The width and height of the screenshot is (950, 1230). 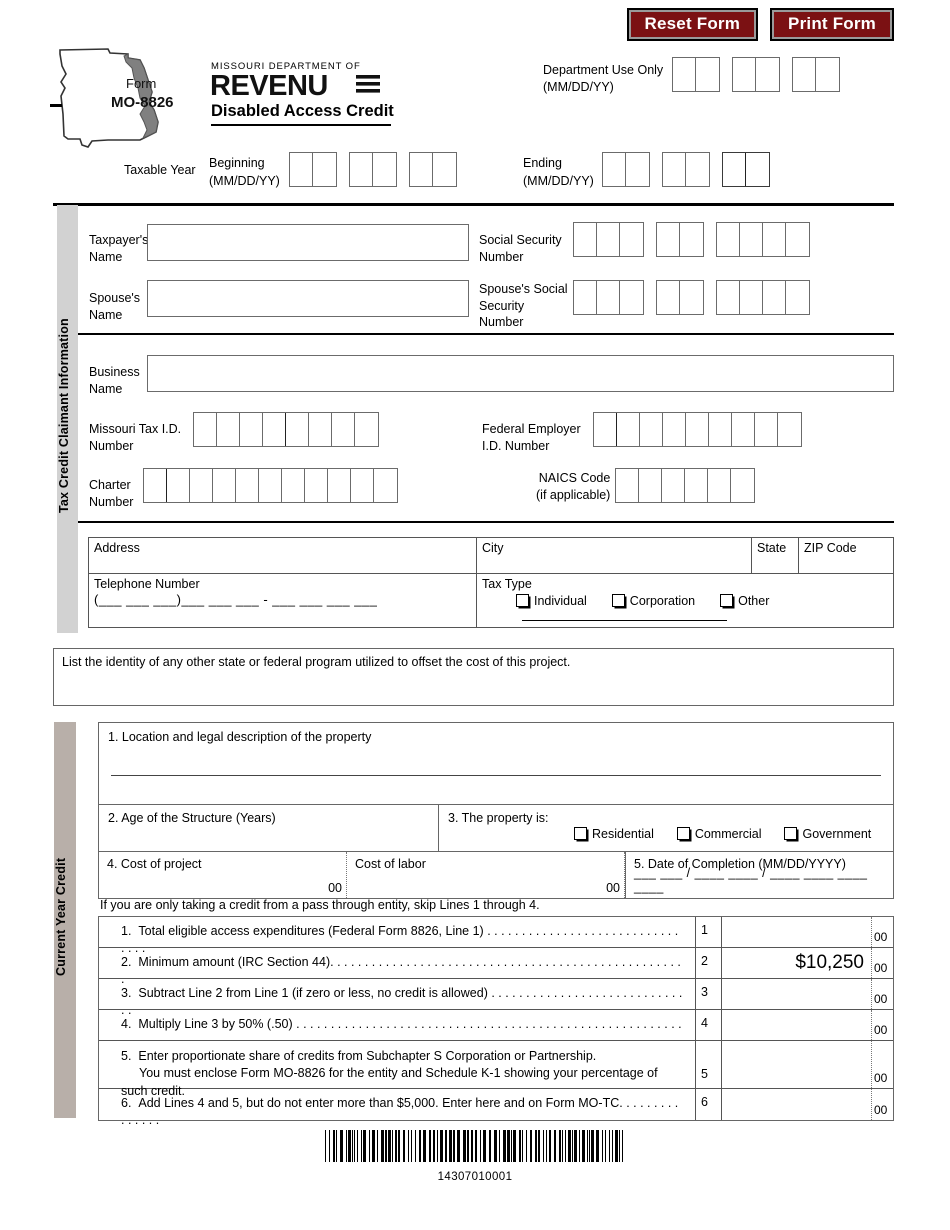 I want to click on ssn-boxes, so click(x=691, y=239).